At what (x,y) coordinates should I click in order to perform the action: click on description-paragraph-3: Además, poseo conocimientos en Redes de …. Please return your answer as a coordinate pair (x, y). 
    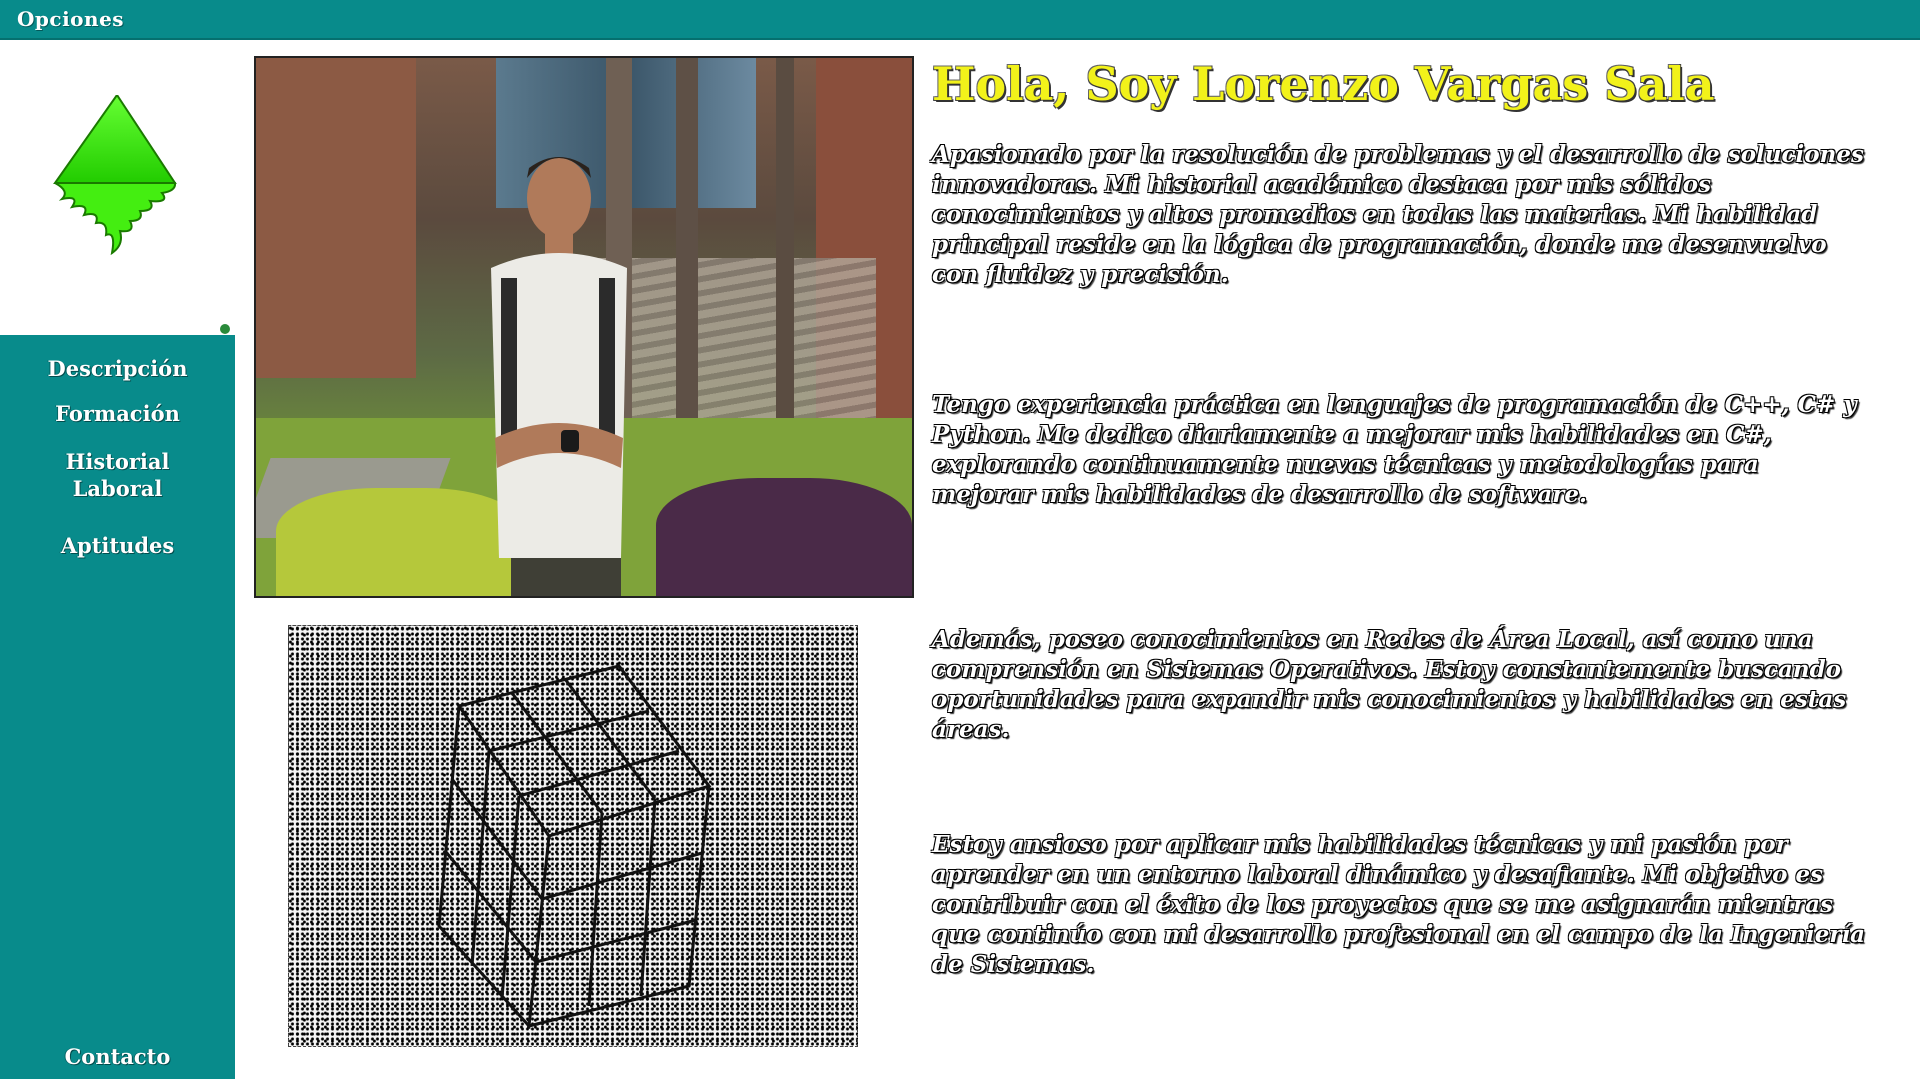
    Looking at the image, I should click on (1389, 684).